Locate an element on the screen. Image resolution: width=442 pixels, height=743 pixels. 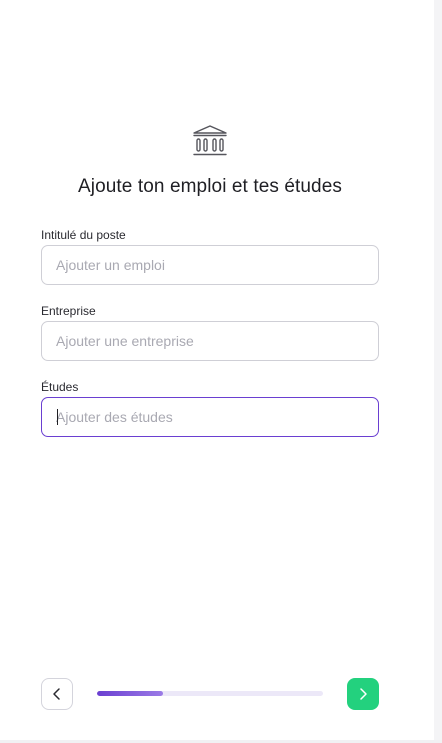
chevron-left-icon is located at coordinates (56, 694).